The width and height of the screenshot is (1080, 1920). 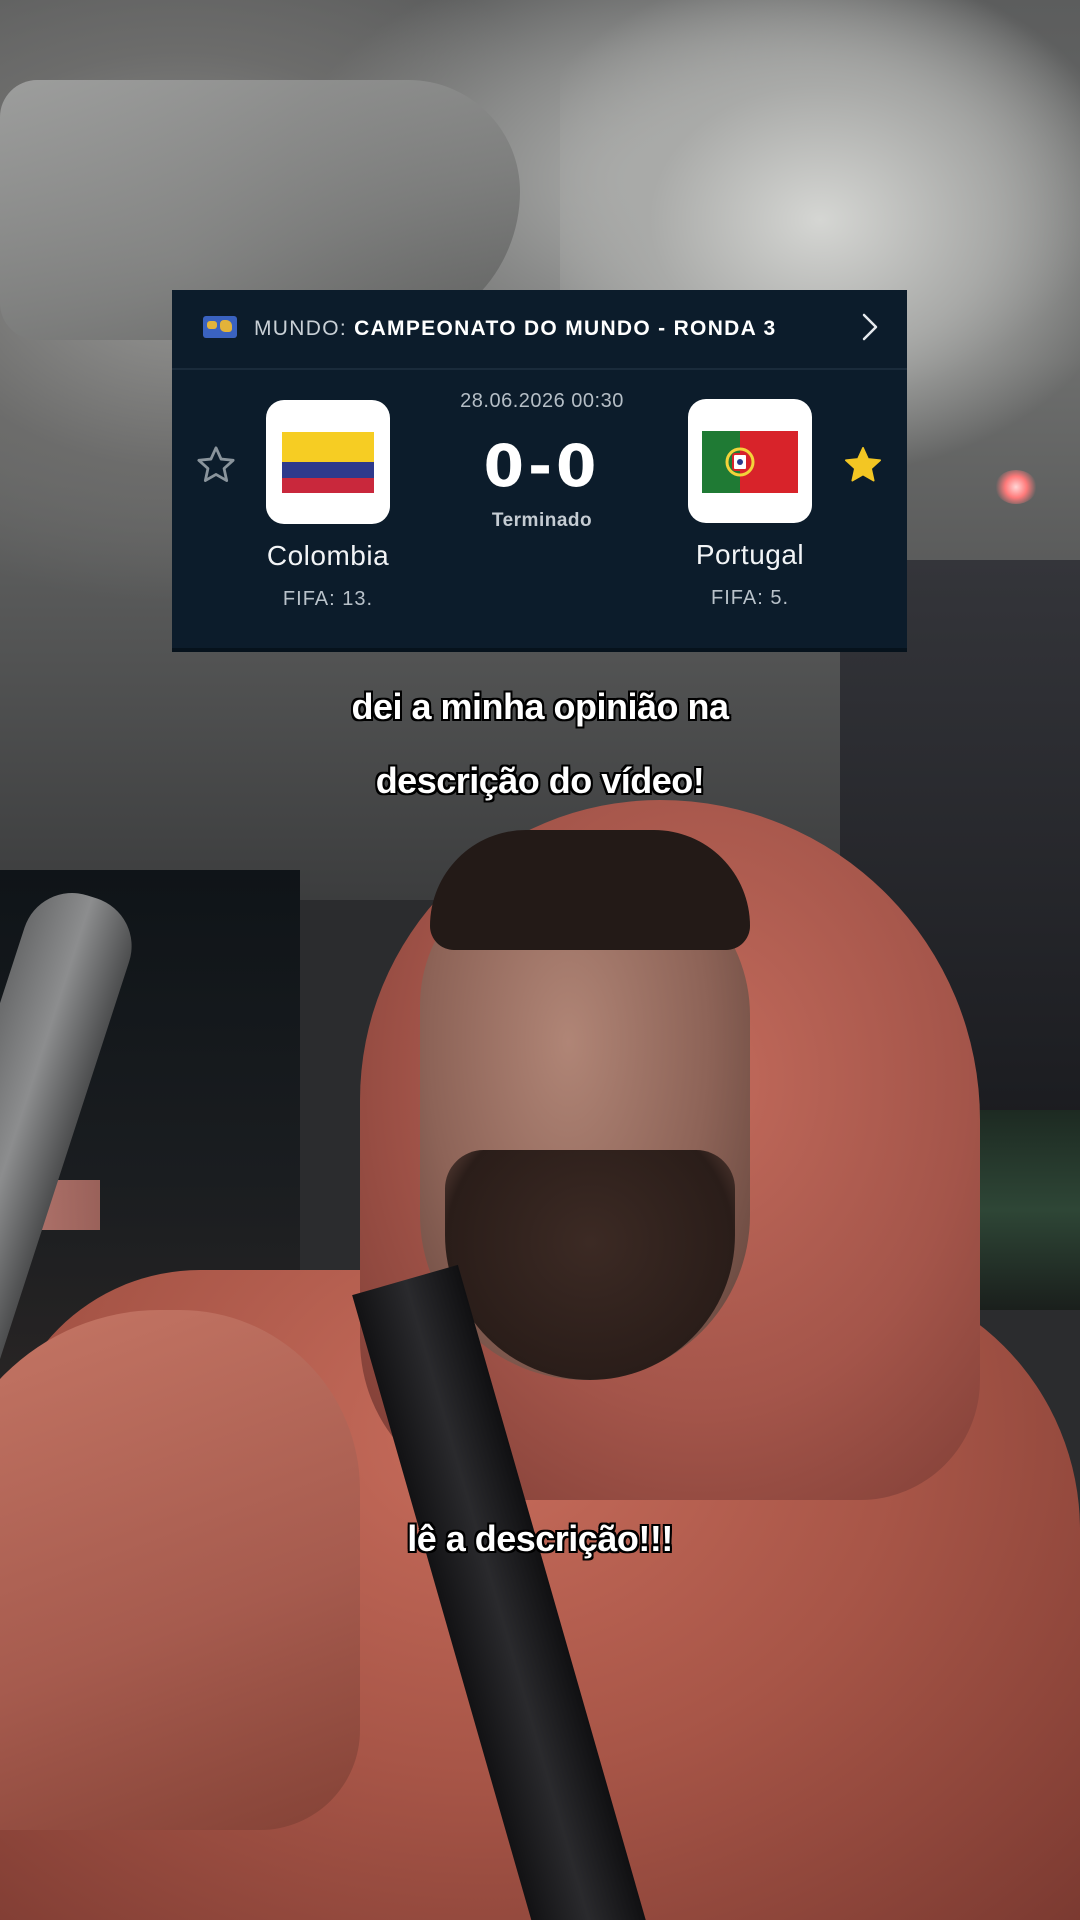 What do you see at coordinates (540, 1538) in the screenshot?
I see `caption-line-3: lê a descrição!!!` at bounding box center [540, 1538].